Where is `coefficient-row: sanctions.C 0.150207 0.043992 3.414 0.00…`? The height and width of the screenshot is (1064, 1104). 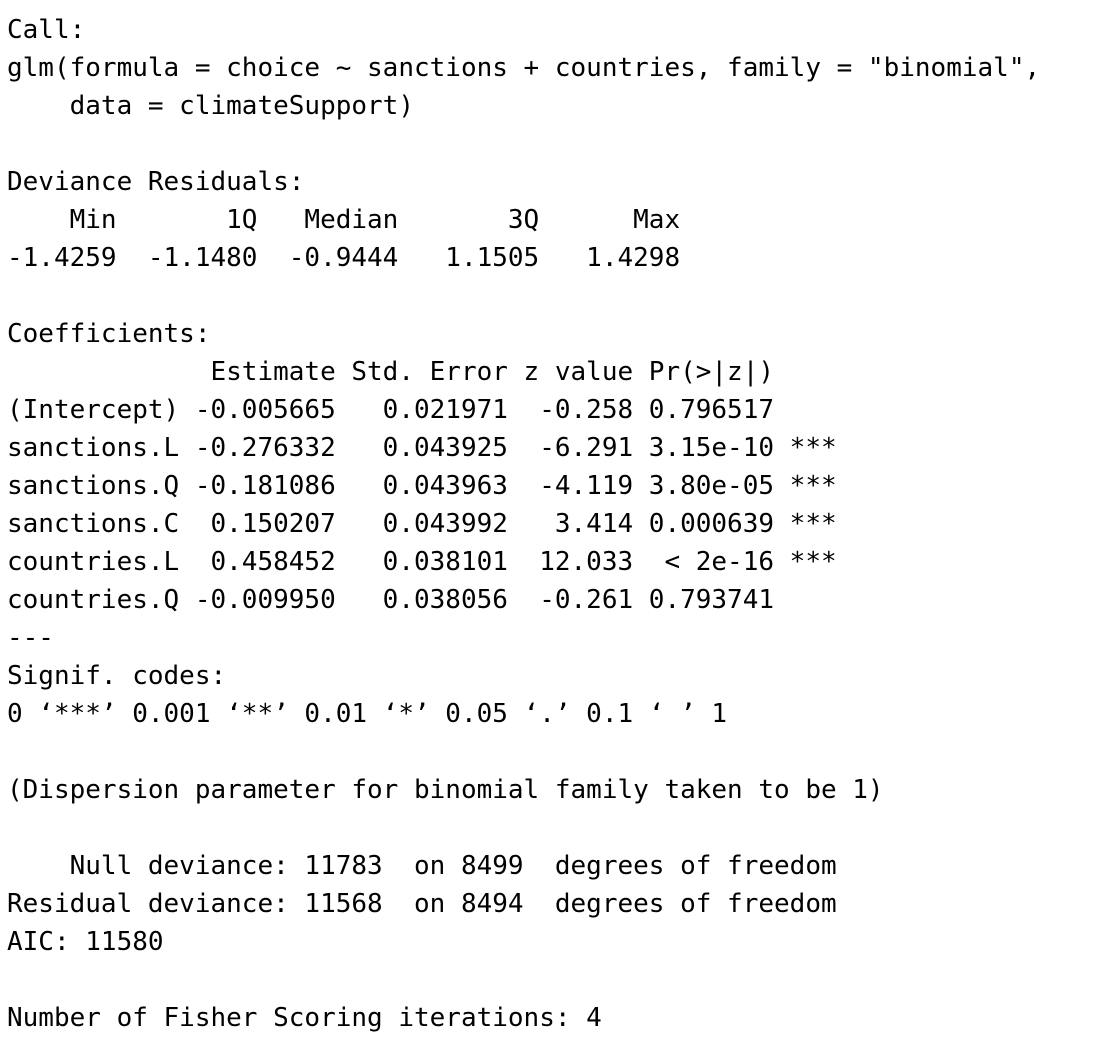 coefficient-row: sanctions.C 0.150207 0.043992 3.414 0.00… is located at coordinates (422, 524).